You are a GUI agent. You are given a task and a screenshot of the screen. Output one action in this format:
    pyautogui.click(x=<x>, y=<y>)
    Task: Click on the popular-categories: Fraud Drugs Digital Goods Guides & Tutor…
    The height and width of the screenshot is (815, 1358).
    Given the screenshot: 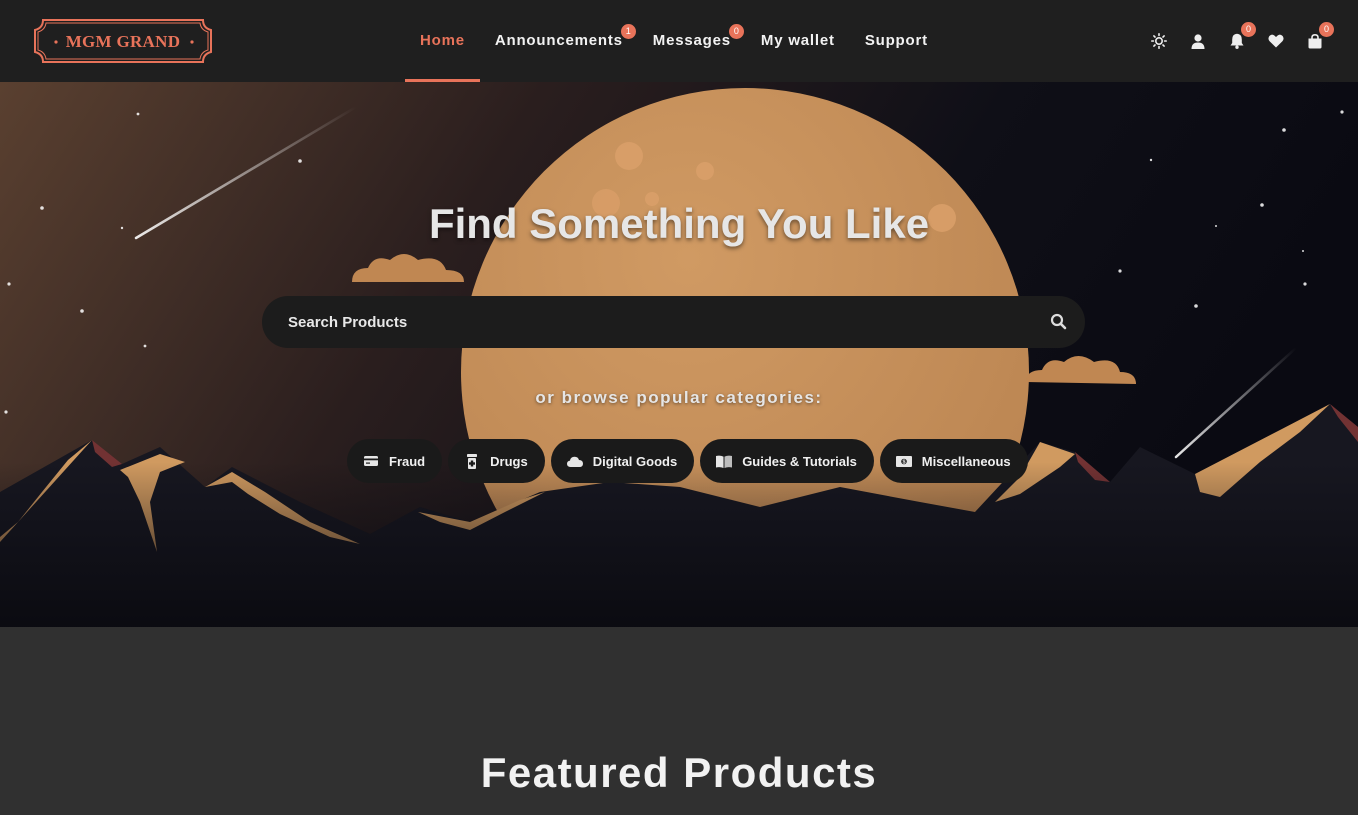 What is the action you would take?
    pyautogui.click(x=687, y=461)
    